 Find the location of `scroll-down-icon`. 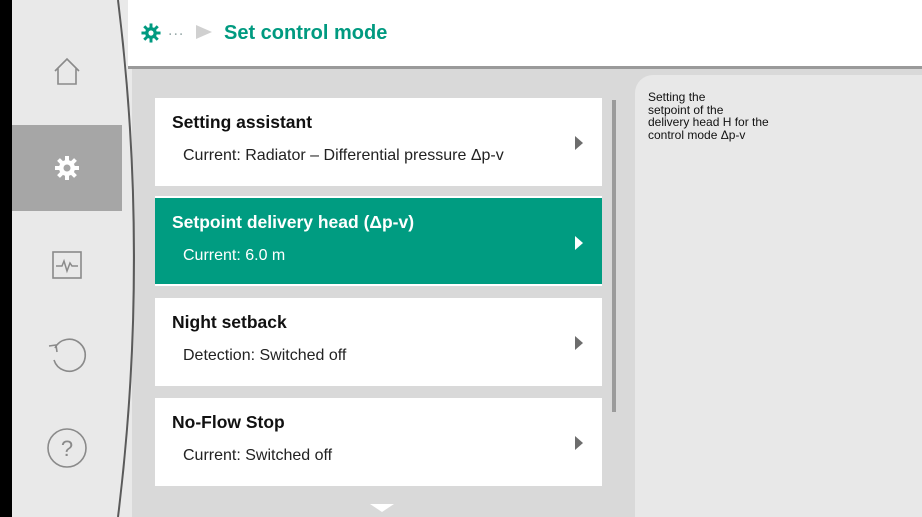

scroll-down-icon is located at coordinates (382, 508).